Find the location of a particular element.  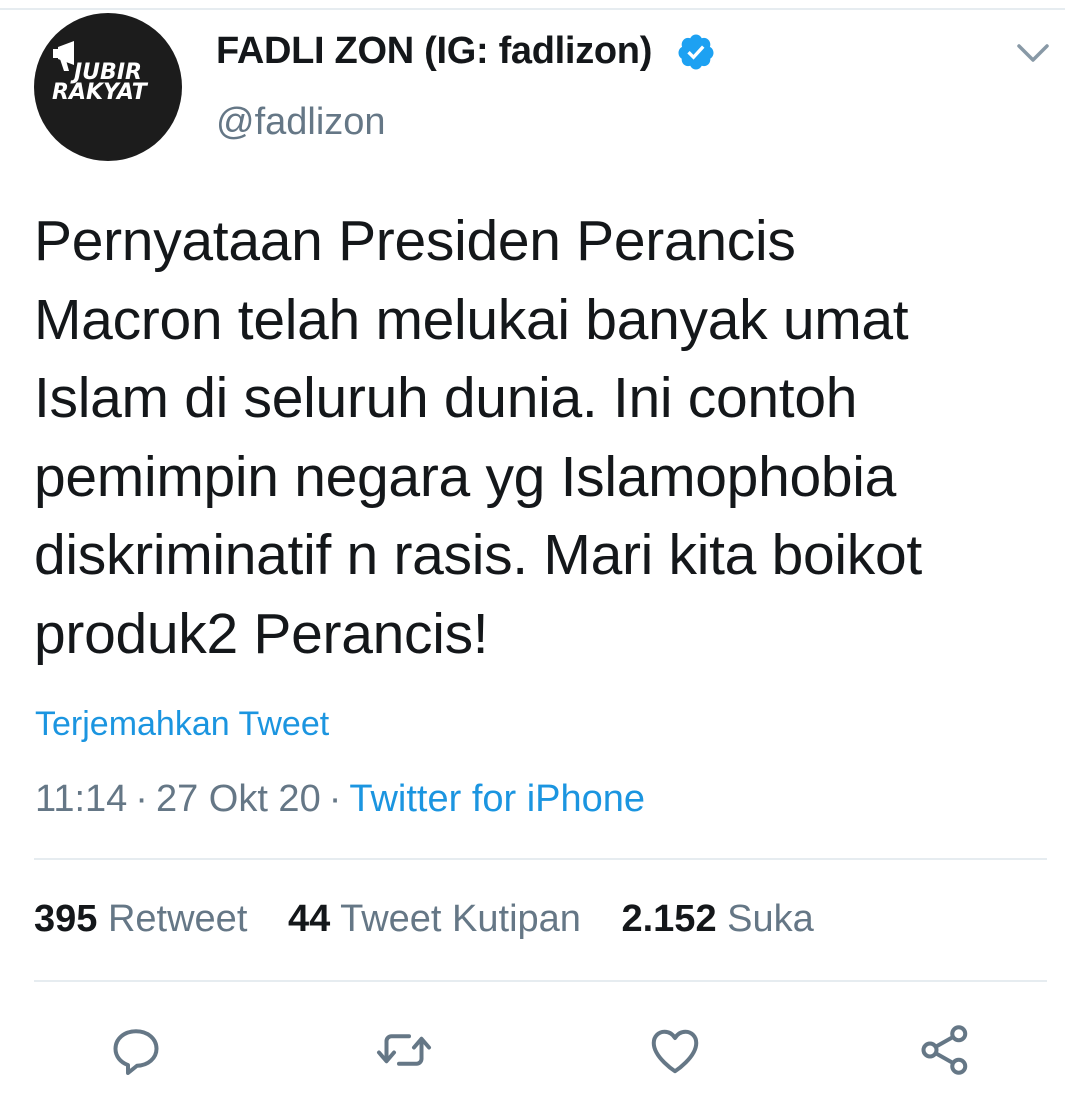

share-icon is located at coordinates (944, 1050).